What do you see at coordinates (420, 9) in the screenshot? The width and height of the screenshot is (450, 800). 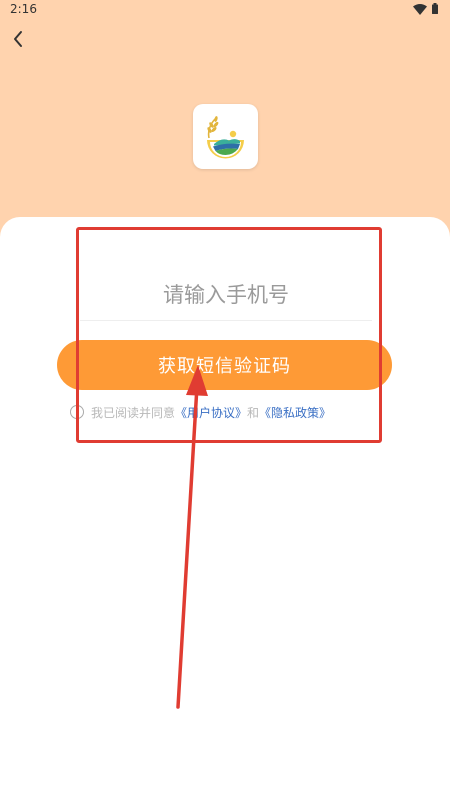 I see `wifi-icon` at bounding box center [420, 9].